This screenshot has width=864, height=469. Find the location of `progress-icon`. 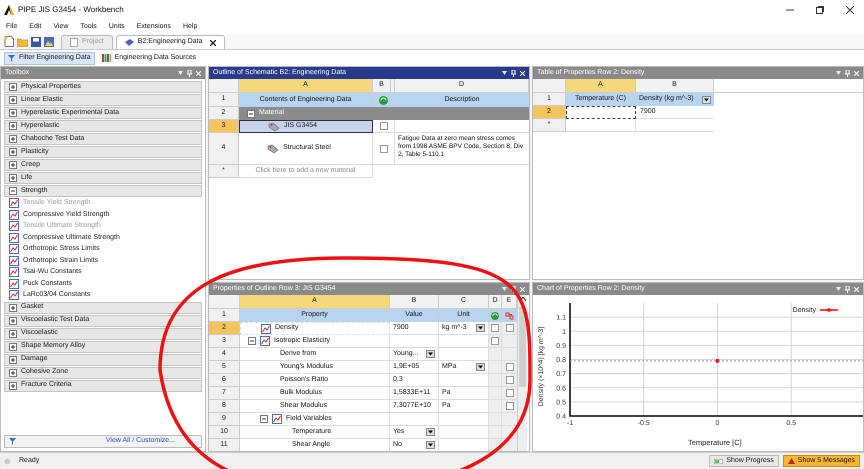

progress-icon is located at coordinates (719, 461).